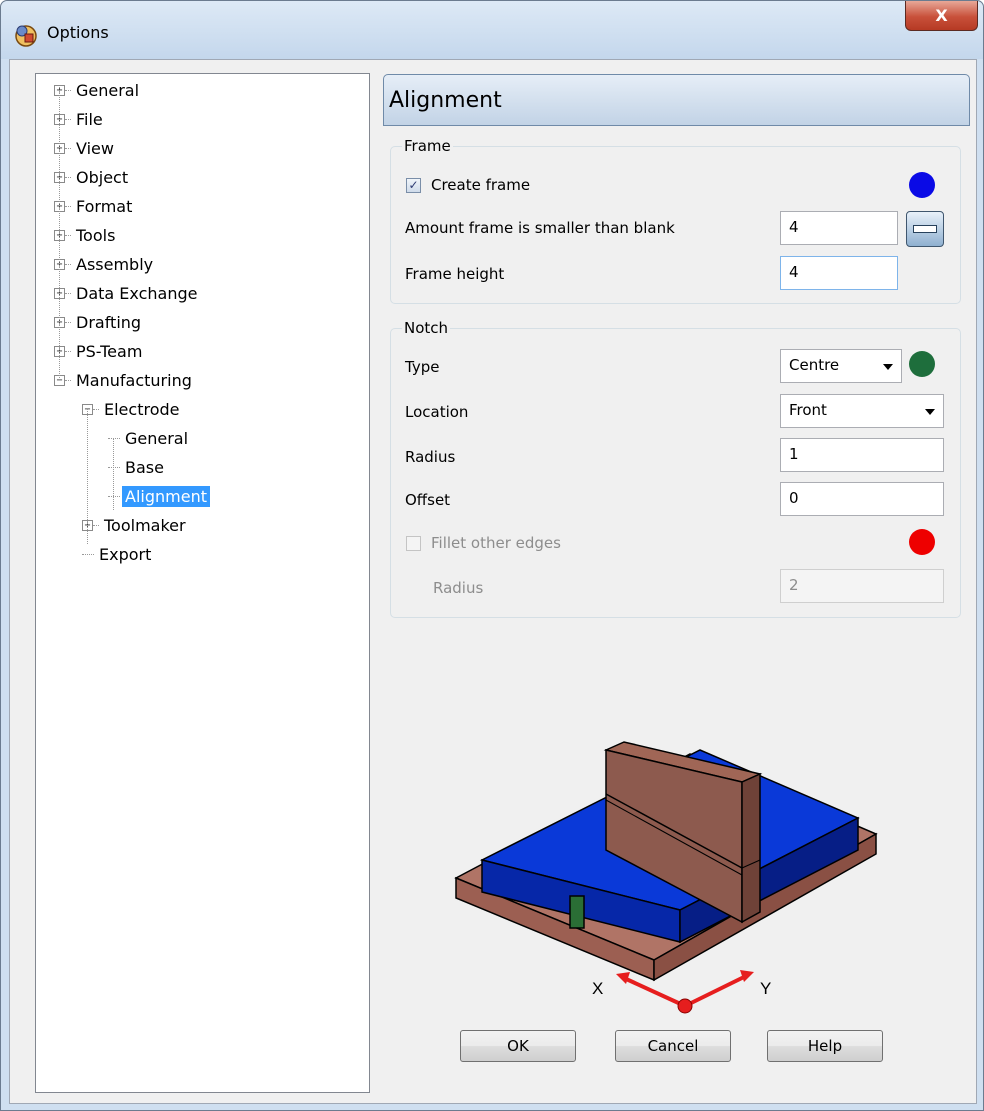  What do you see at coordinates (814, 365) in the screenshot?
I see `notch-type-value: Centre` at bounding box center [814, 365].